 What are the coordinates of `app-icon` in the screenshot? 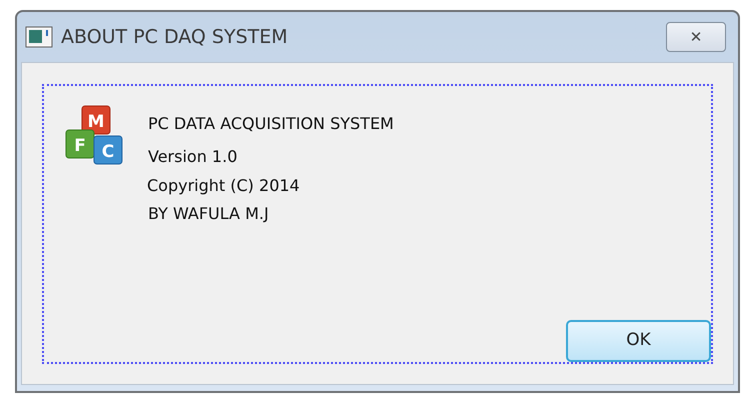 It's located at (39, 37).